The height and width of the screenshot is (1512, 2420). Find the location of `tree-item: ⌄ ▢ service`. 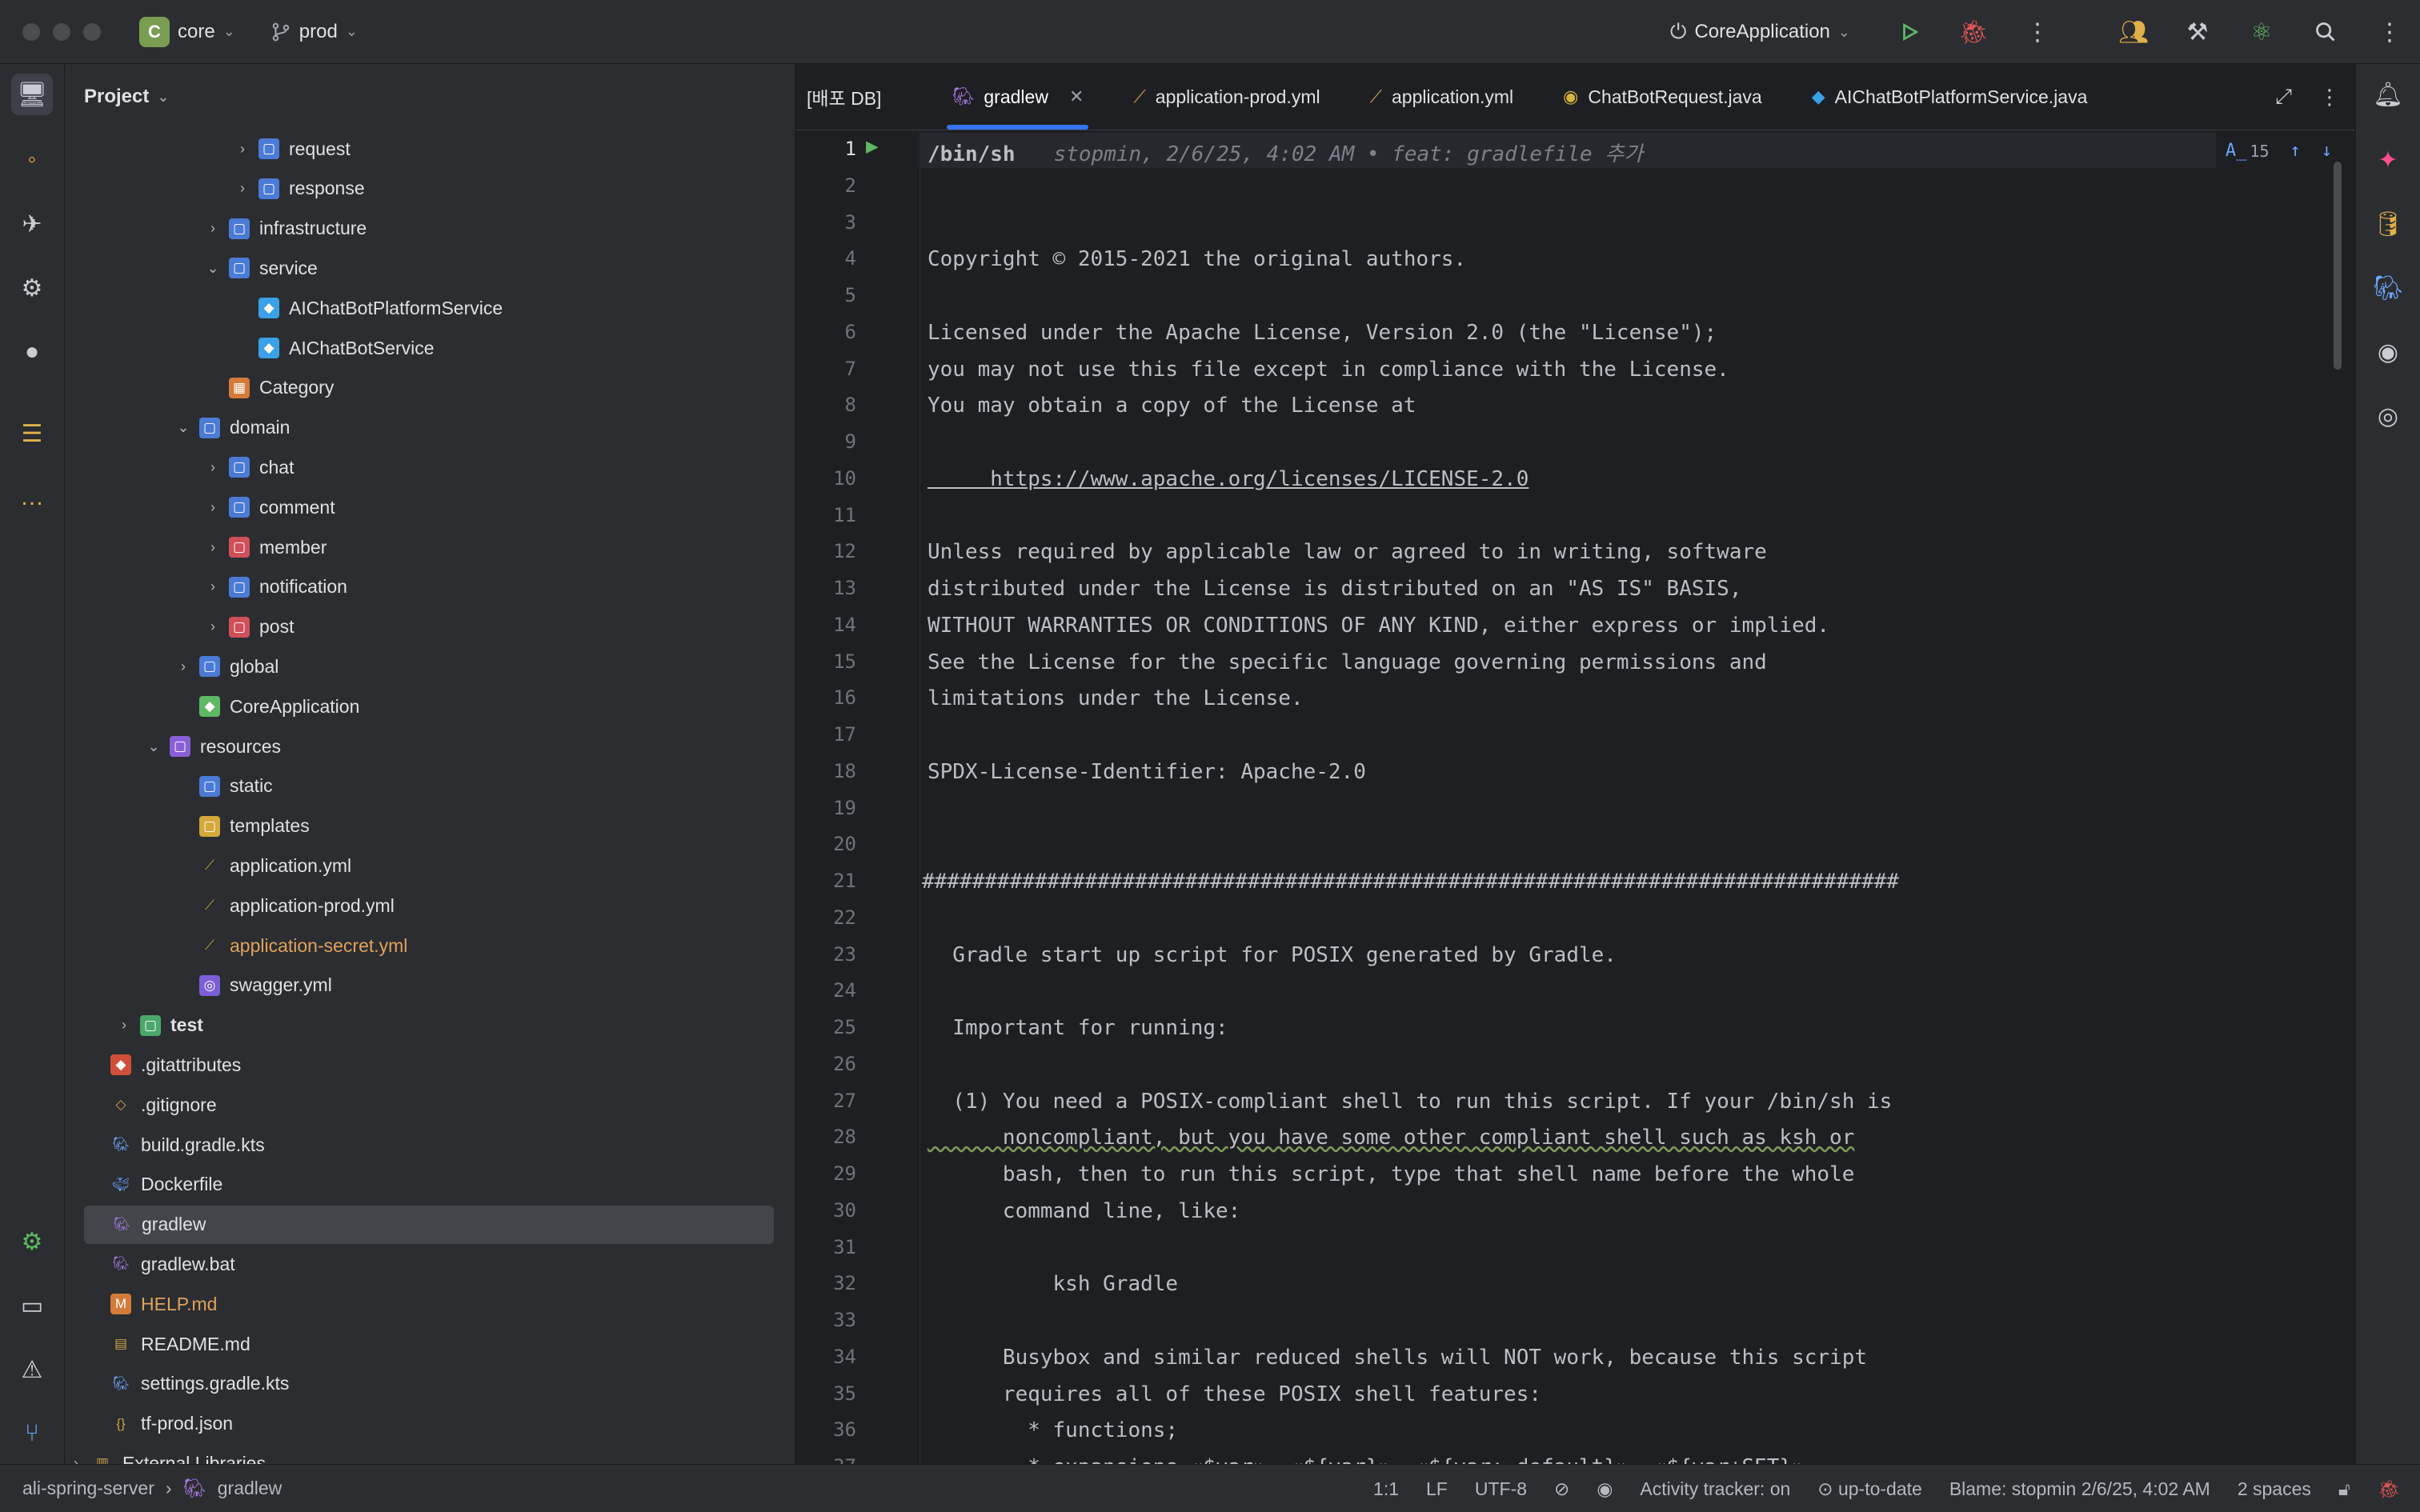

tree-item: ⌄ ▢ service is located at coordinates (430, 268).